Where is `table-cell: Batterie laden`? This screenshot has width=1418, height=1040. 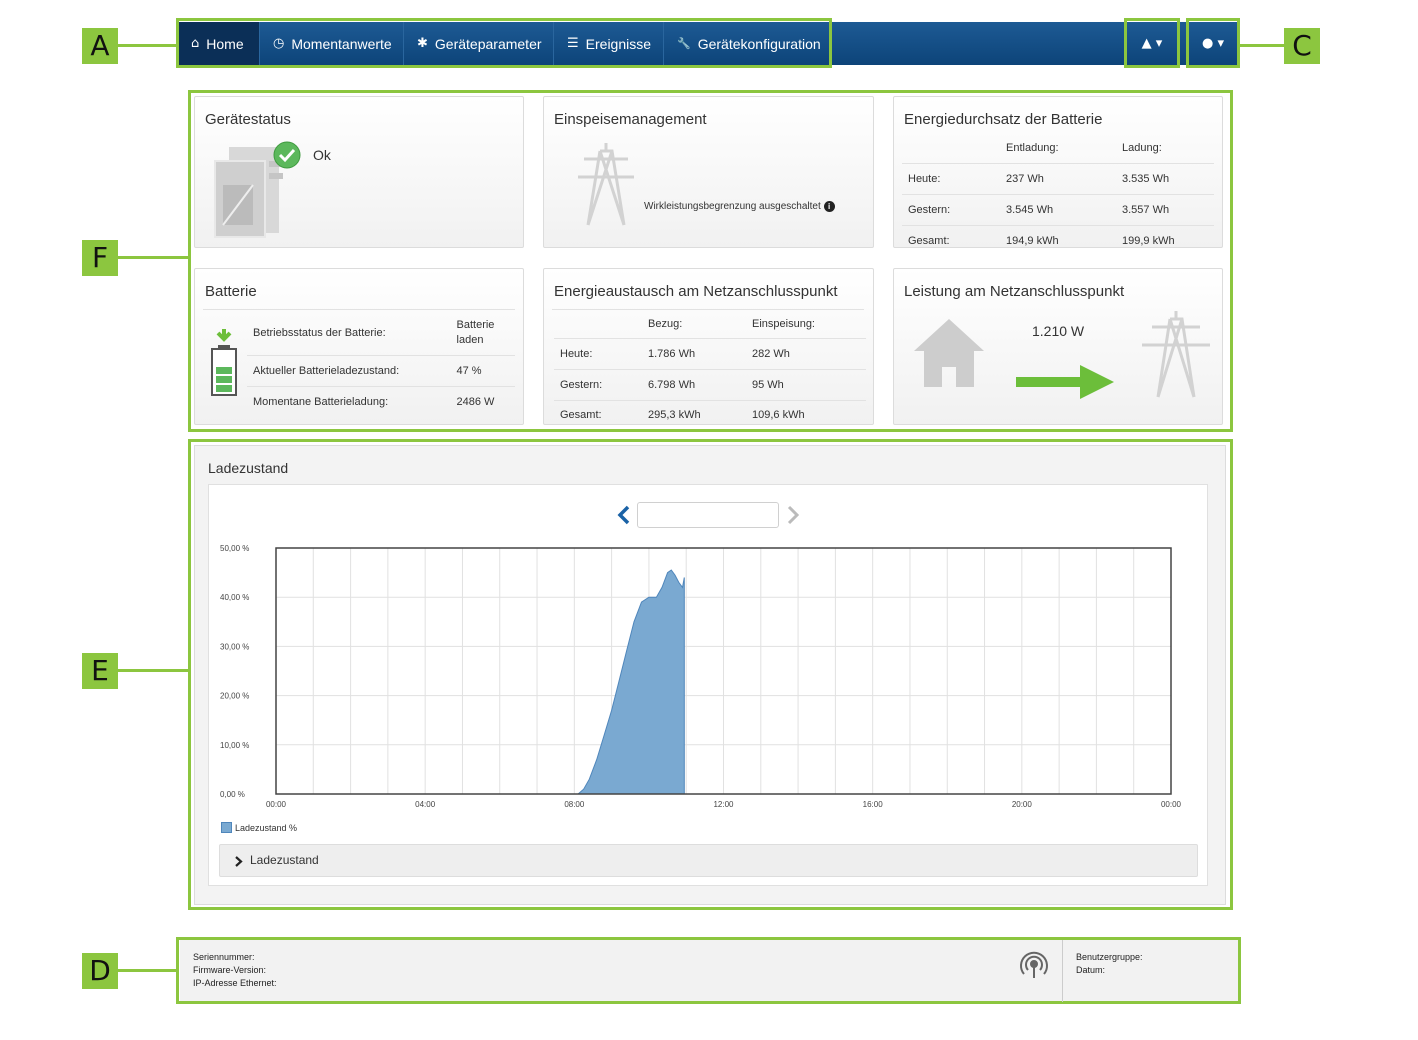 table-cell: Batterie laden is located at coordinates (475, 332).